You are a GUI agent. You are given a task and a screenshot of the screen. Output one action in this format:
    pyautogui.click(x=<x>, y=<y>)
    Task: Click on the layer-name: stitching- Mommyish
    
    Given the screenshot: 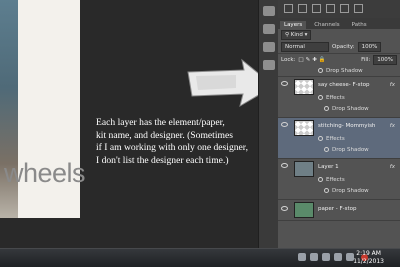 What is the action you would take?
    pyautogui.click(x=347, y=126)
    